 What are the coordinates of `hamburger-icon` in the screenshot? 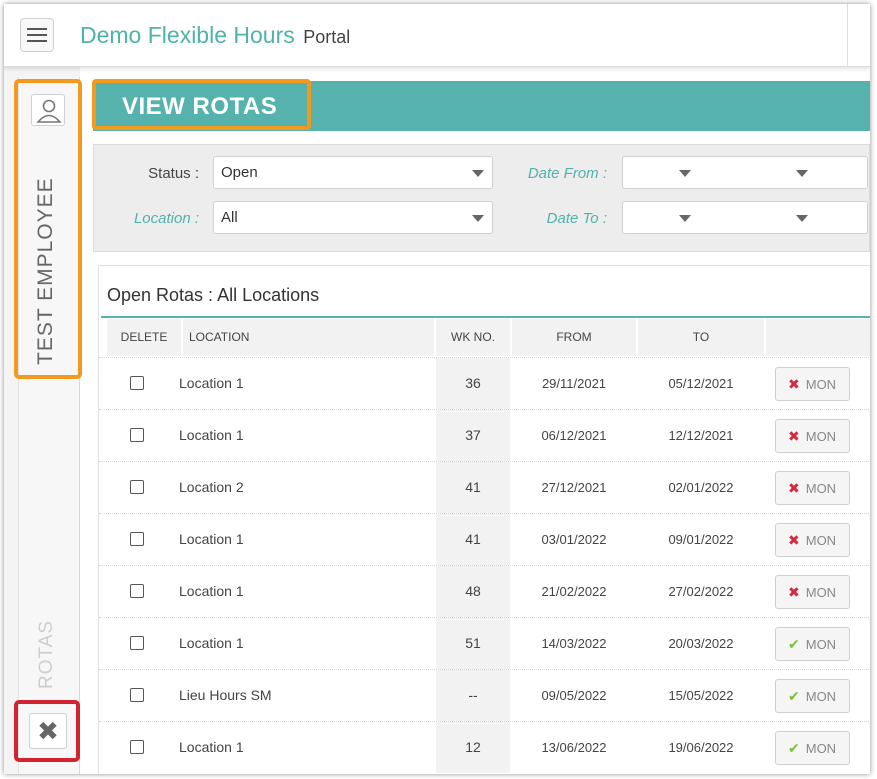 It's located at (37, 35).